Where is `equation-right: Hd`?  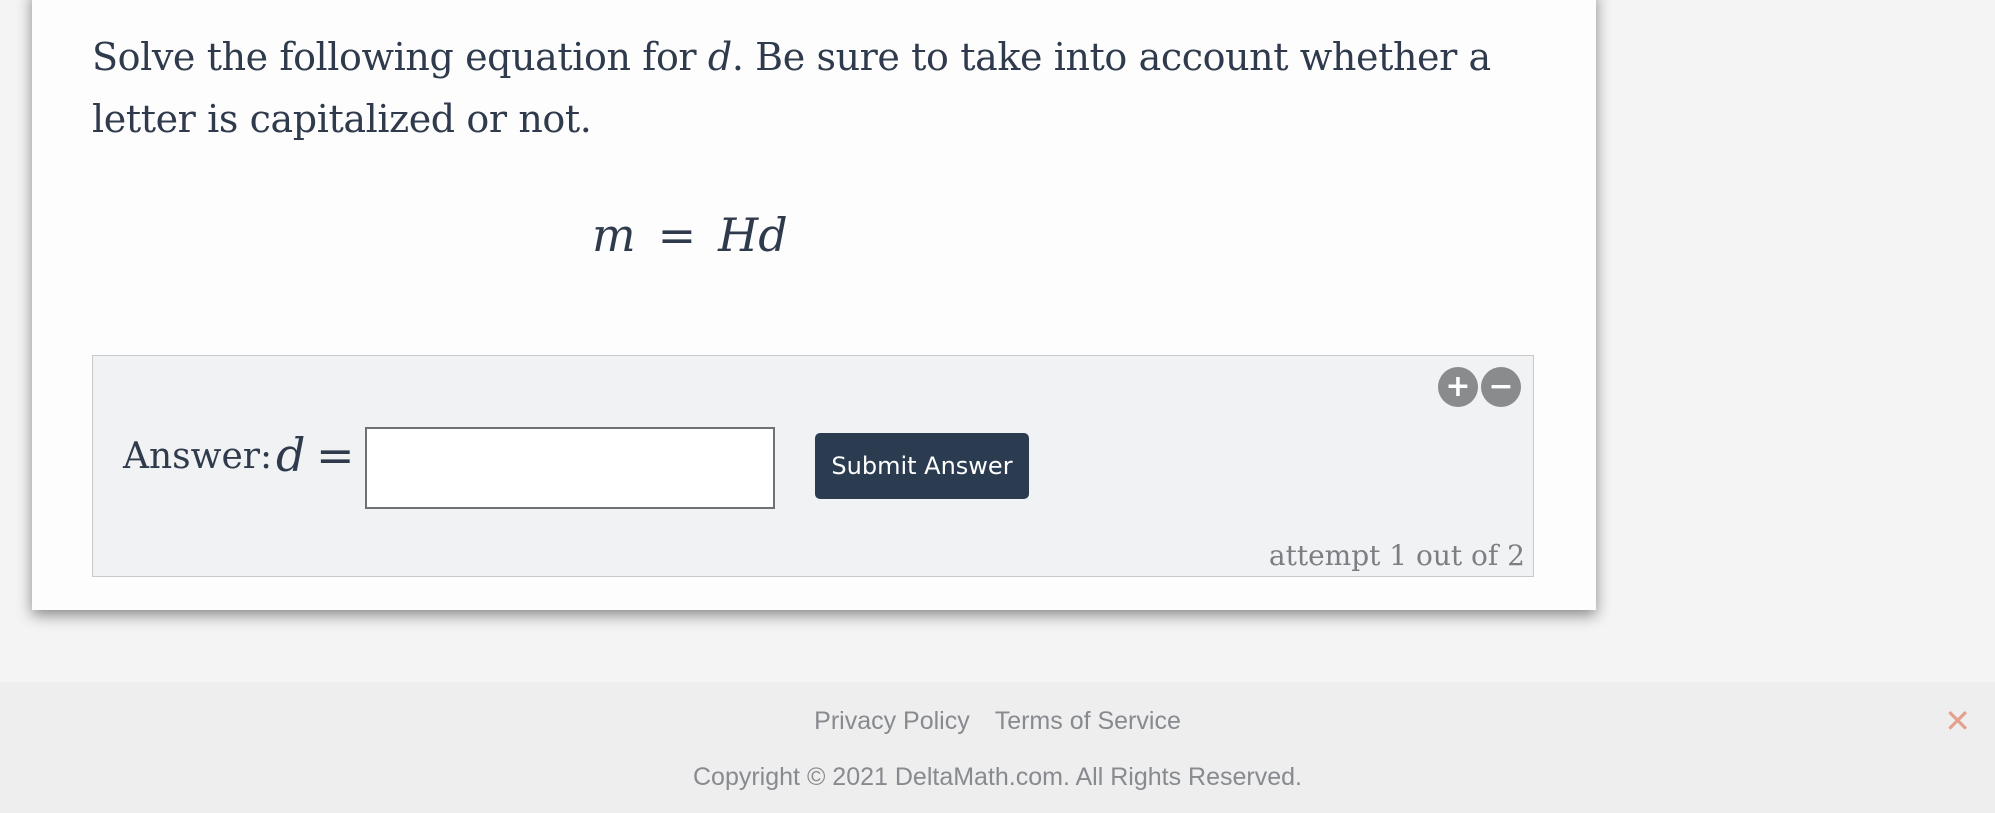
equation-right: Hd is located at coordinates (753, 235).